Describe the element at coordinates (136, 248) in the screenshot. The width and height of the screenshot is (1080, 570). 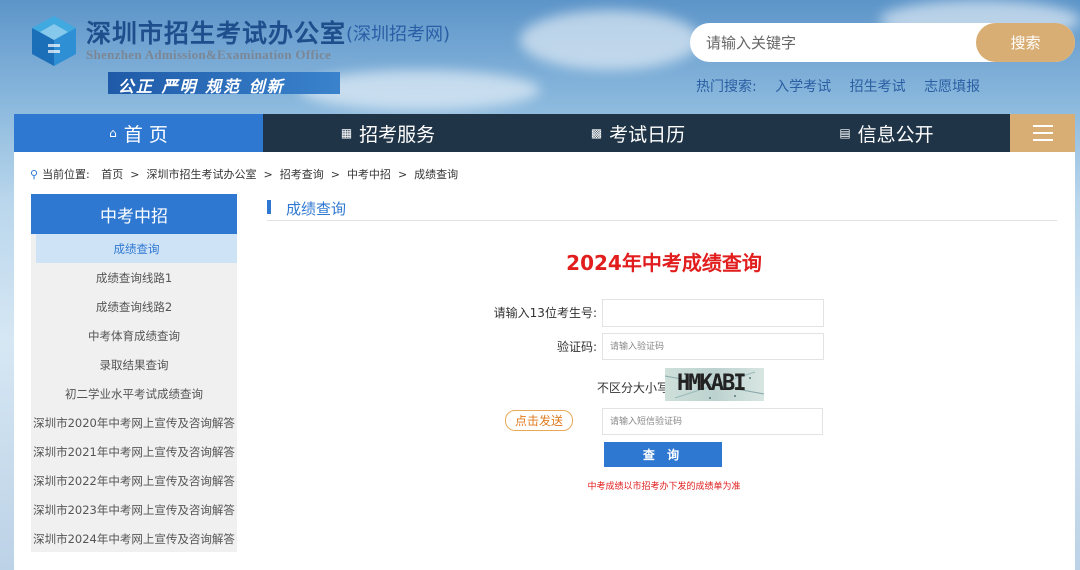
I see `sidebar-item-score-query: 成绩查询` at that location.